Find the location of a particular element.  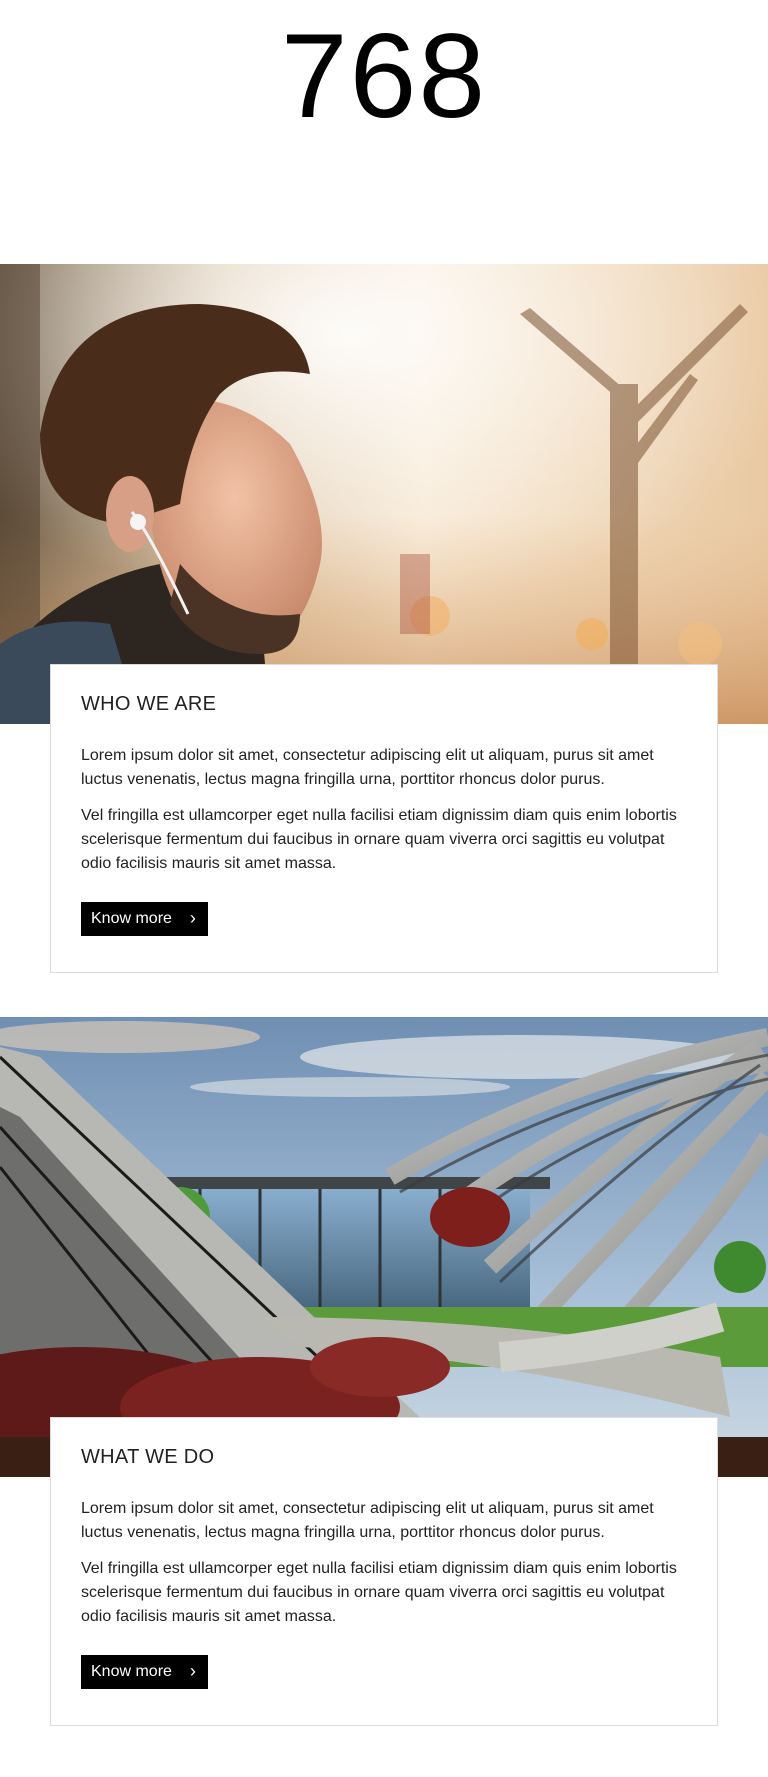

section-title: WHO WE ARE is located at coordinates (149, 704).